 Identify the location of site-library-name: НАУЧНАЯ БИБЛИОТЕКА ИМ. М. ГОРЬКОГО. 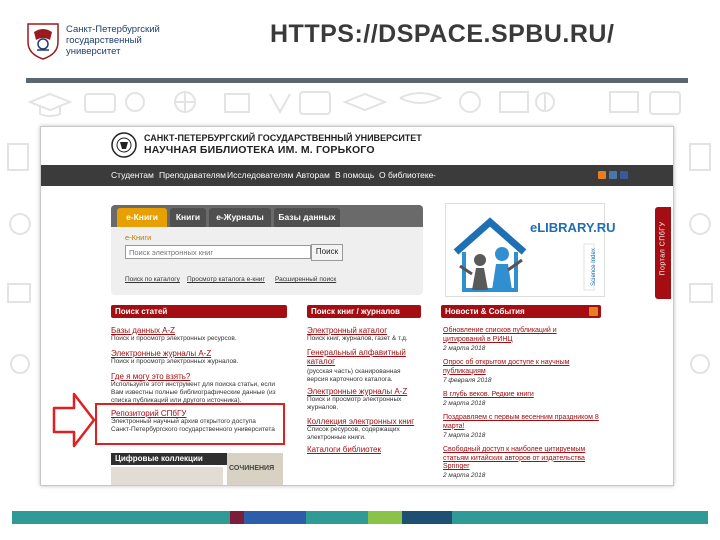
(259, 150).